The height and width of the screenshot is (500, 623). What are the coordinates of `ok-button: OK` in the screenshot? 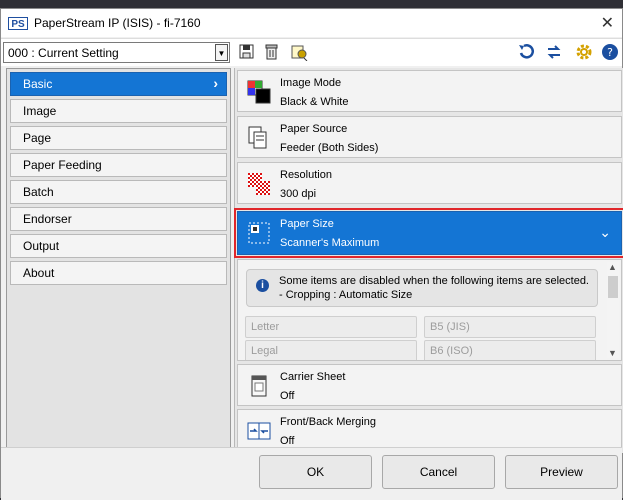 It's located at (315, 472).